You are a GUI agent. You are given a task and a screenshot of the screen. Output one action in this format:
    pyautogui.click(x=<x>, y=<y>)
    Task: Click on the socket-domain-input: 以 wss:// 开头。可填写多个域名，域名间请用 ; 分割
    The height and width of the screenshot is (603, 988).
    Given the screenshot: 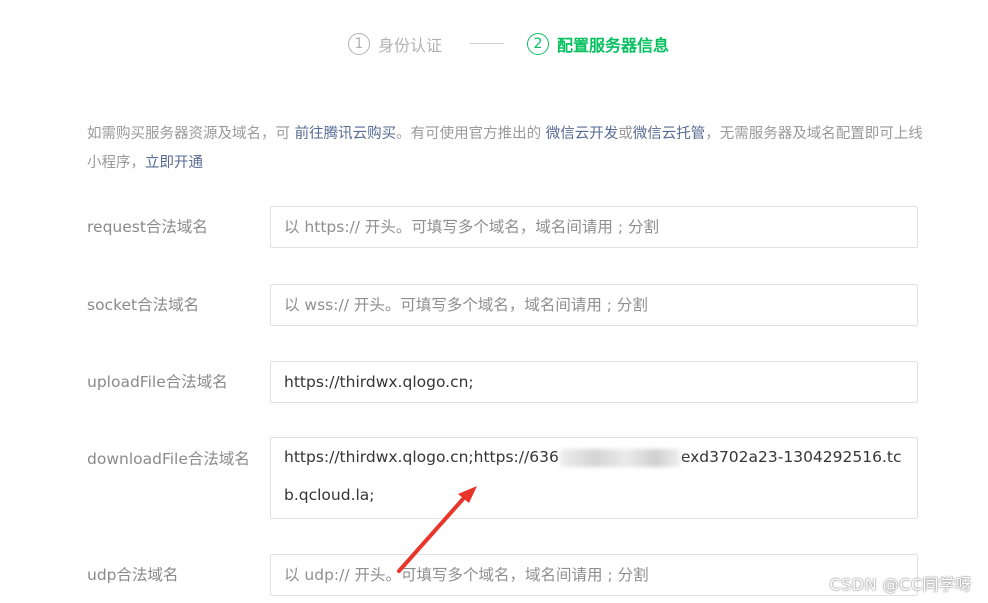 What is the action you would take?
    pyautogui.click(x=594, y=305)
    